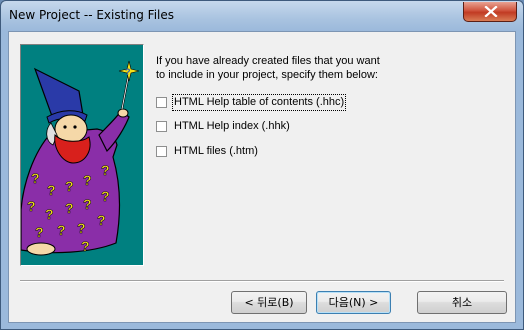 This screenshot has height=330, width=524. I want to click on option-htm-label: HTML files (.htm), so click(216, 151).